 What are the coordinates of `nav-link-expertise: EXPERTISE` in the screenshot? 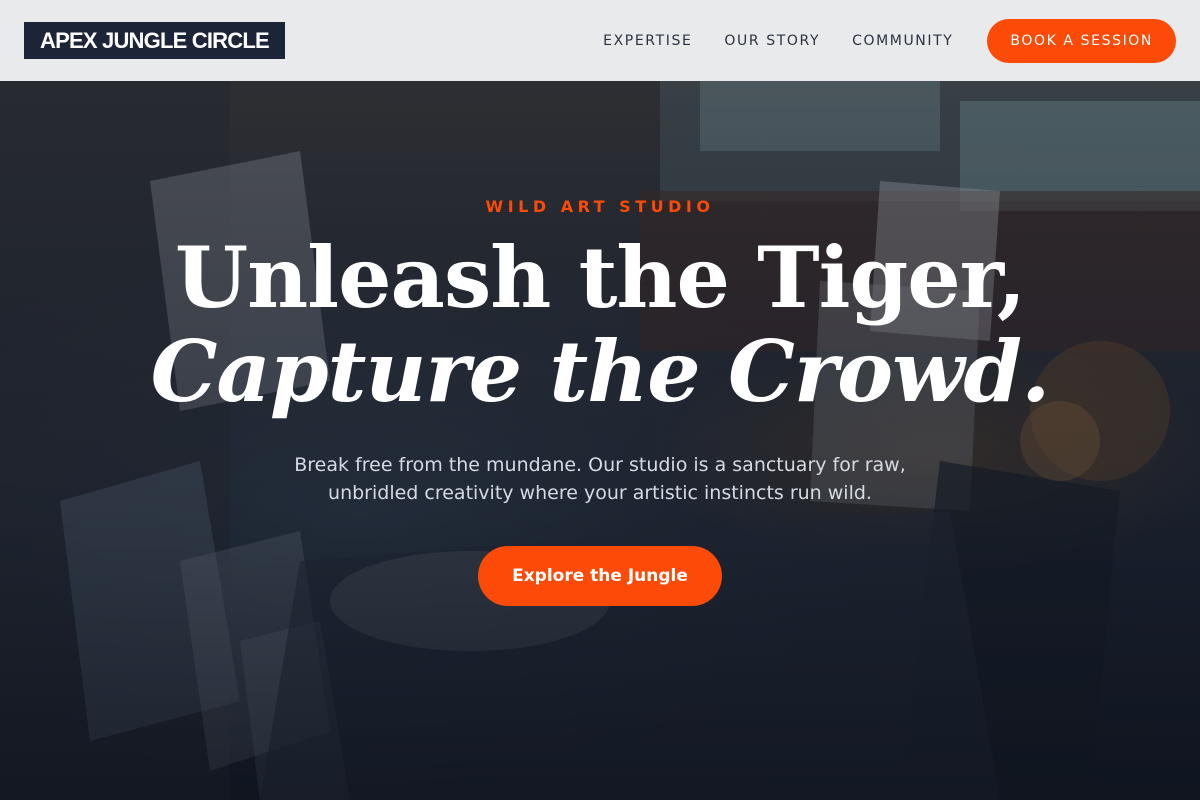 It's located at (647, 41).